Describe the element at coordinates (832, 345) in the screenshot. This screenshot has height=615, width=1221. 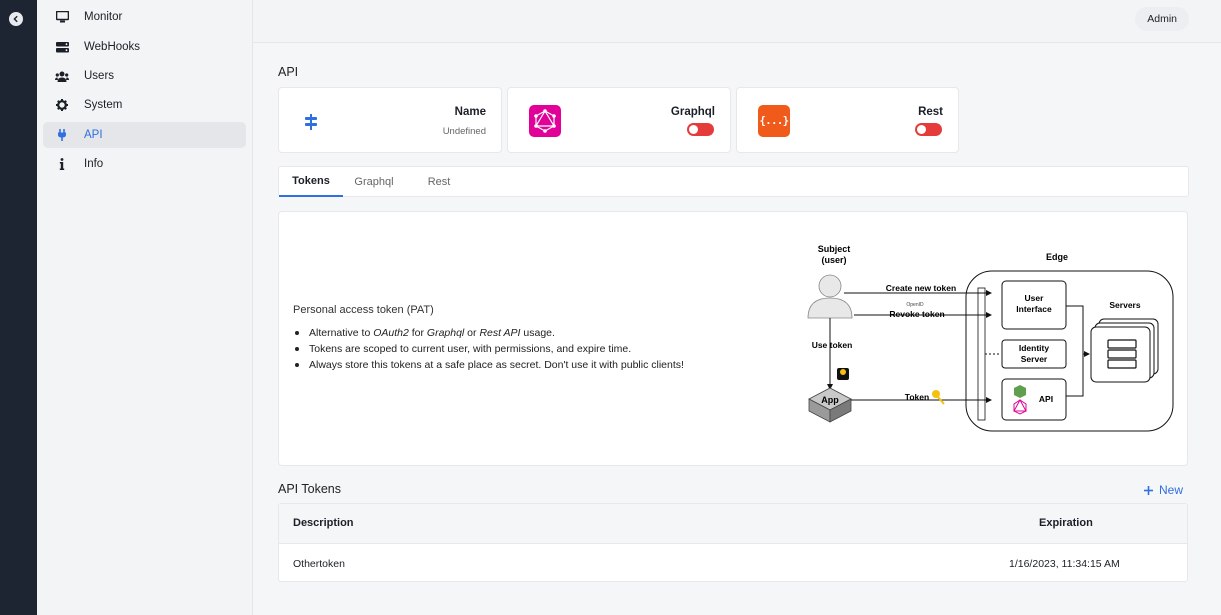
I see `use-token-label: Use token` at that location.